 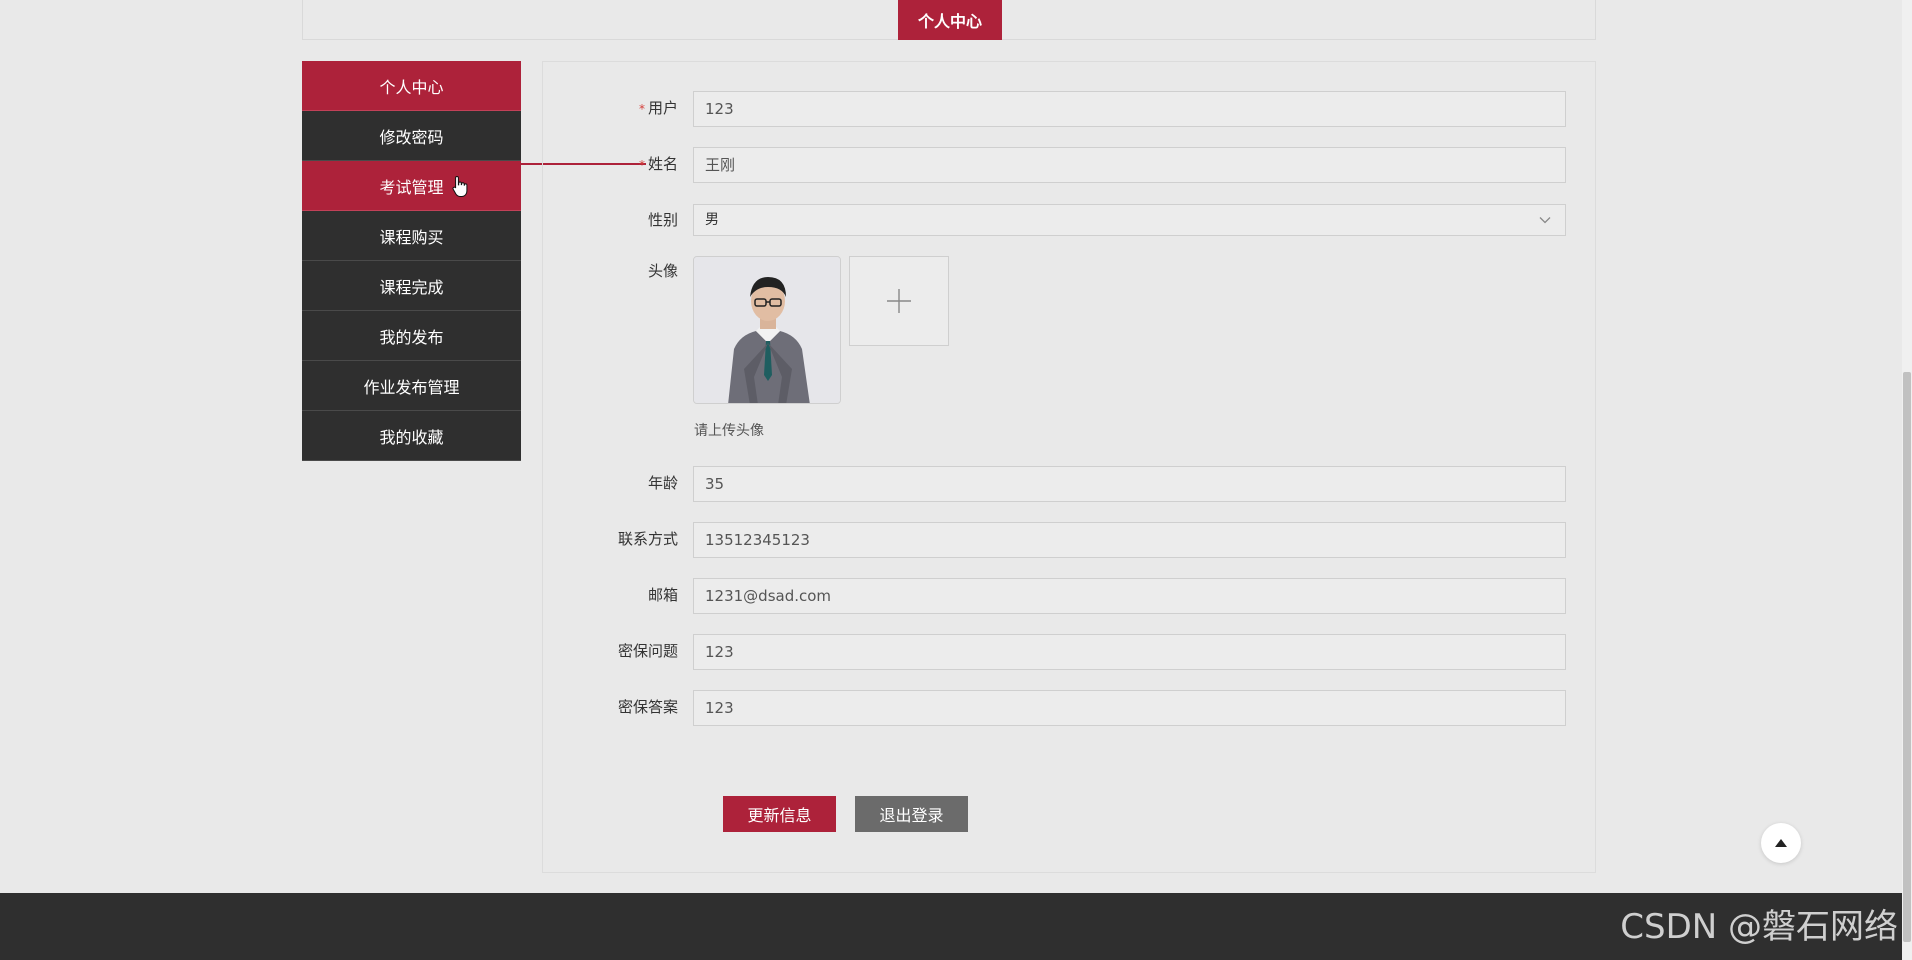 I want to click on sidebar-item-label: 考试管理, so click(x=411, y=187).